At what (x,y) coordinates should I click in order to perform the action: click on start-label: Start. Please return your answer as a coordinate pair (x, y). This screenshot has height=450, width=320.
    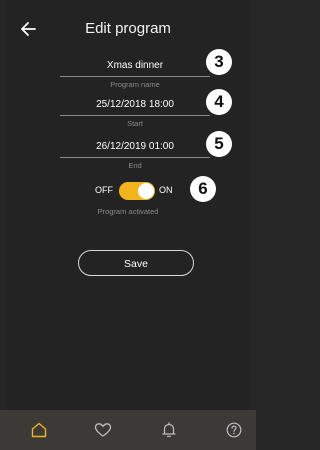
    Looking at the image, I should click on (135, 123).